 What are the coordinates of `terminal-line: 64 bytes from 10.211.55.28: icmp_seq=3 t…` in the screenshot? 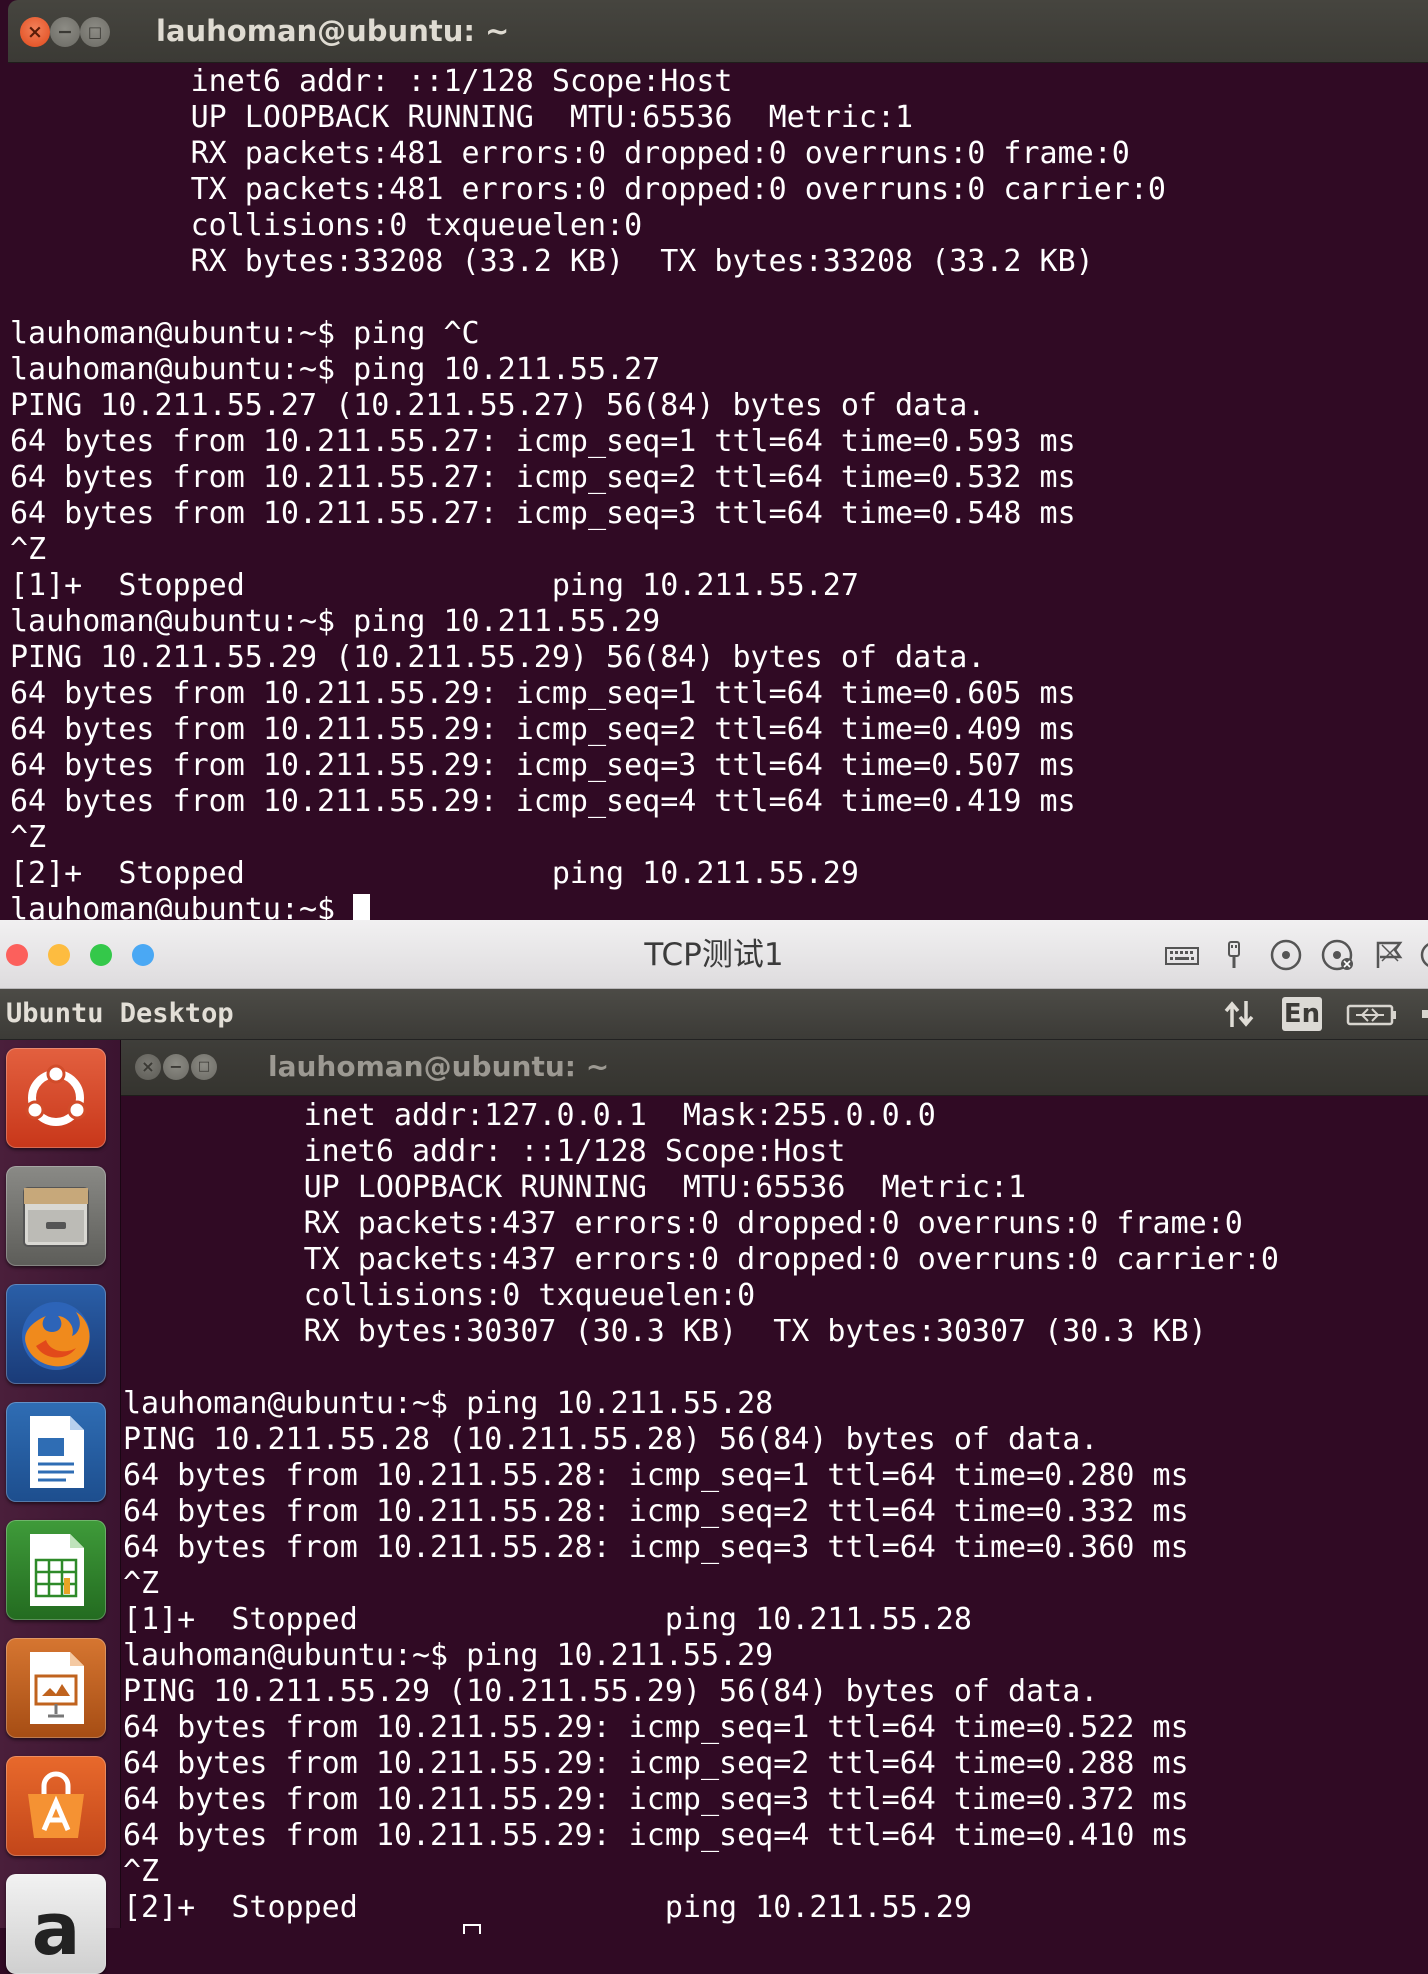 It's located at (656, 1547).